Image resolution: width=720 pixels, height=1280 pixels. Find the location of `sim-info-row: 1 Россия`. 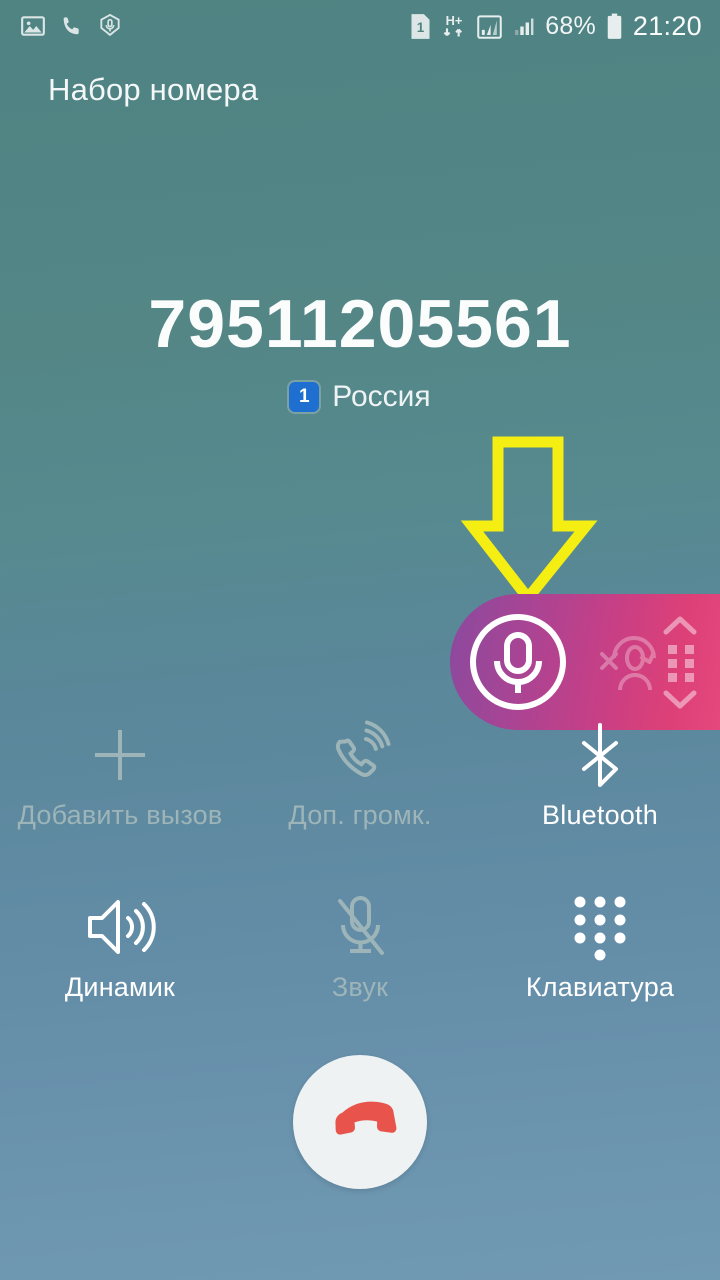

sim-info-row: 1 Россия is located at coordinates (360, 397).